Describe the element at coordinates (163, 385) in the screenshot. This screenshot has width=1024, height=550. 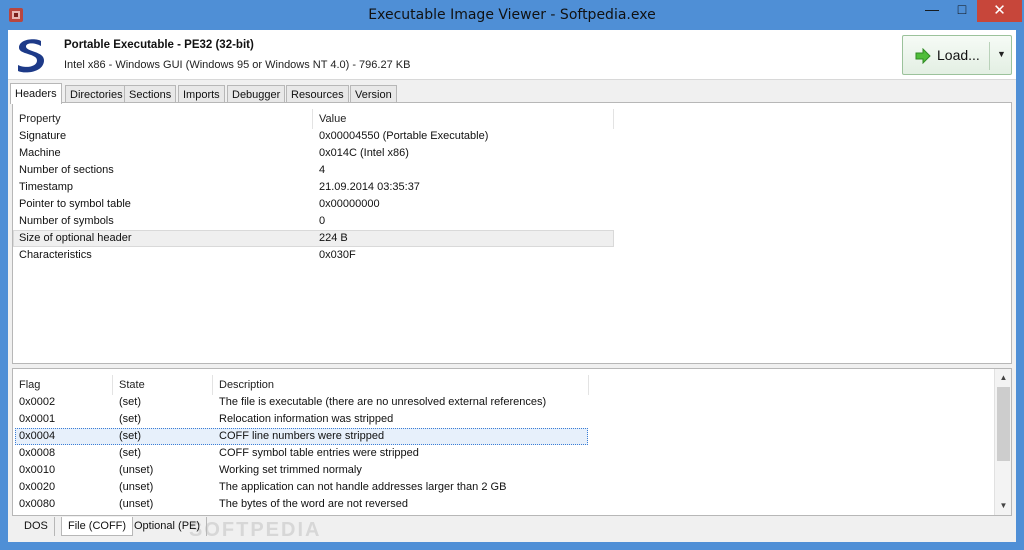
I see `column-header-state: State` at that location.